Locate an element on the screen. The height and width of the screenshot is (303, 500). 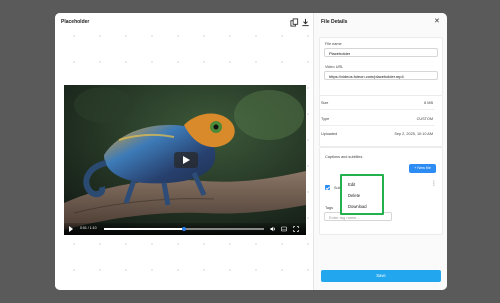
file-context-menu: Edit Delete Download is located at coordinates (362, 194).